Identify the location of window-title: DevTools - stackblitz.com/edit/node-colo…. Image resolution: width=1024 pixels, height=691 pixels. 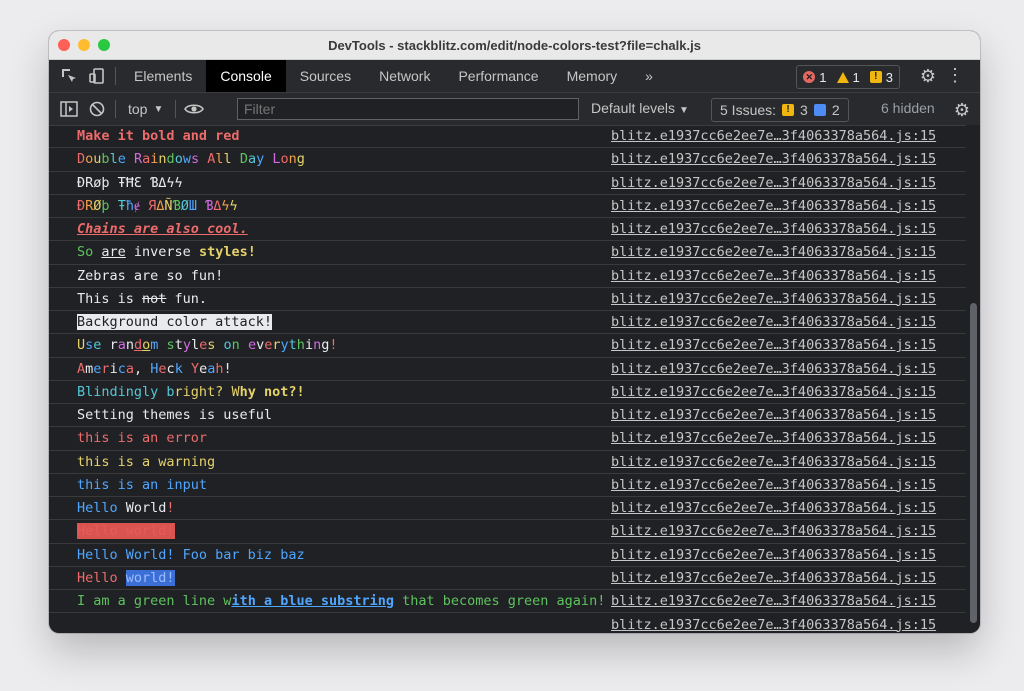
(514, 45).